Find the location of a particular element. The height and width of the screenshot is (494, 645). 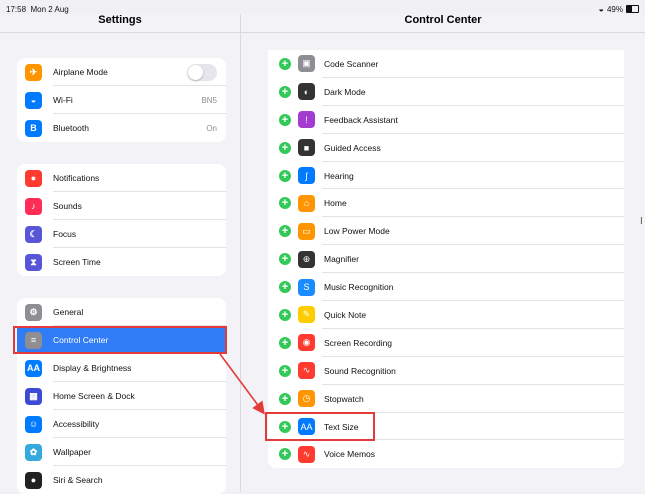

mouse-cursor-icon: I is located at coordinates (641, 221).